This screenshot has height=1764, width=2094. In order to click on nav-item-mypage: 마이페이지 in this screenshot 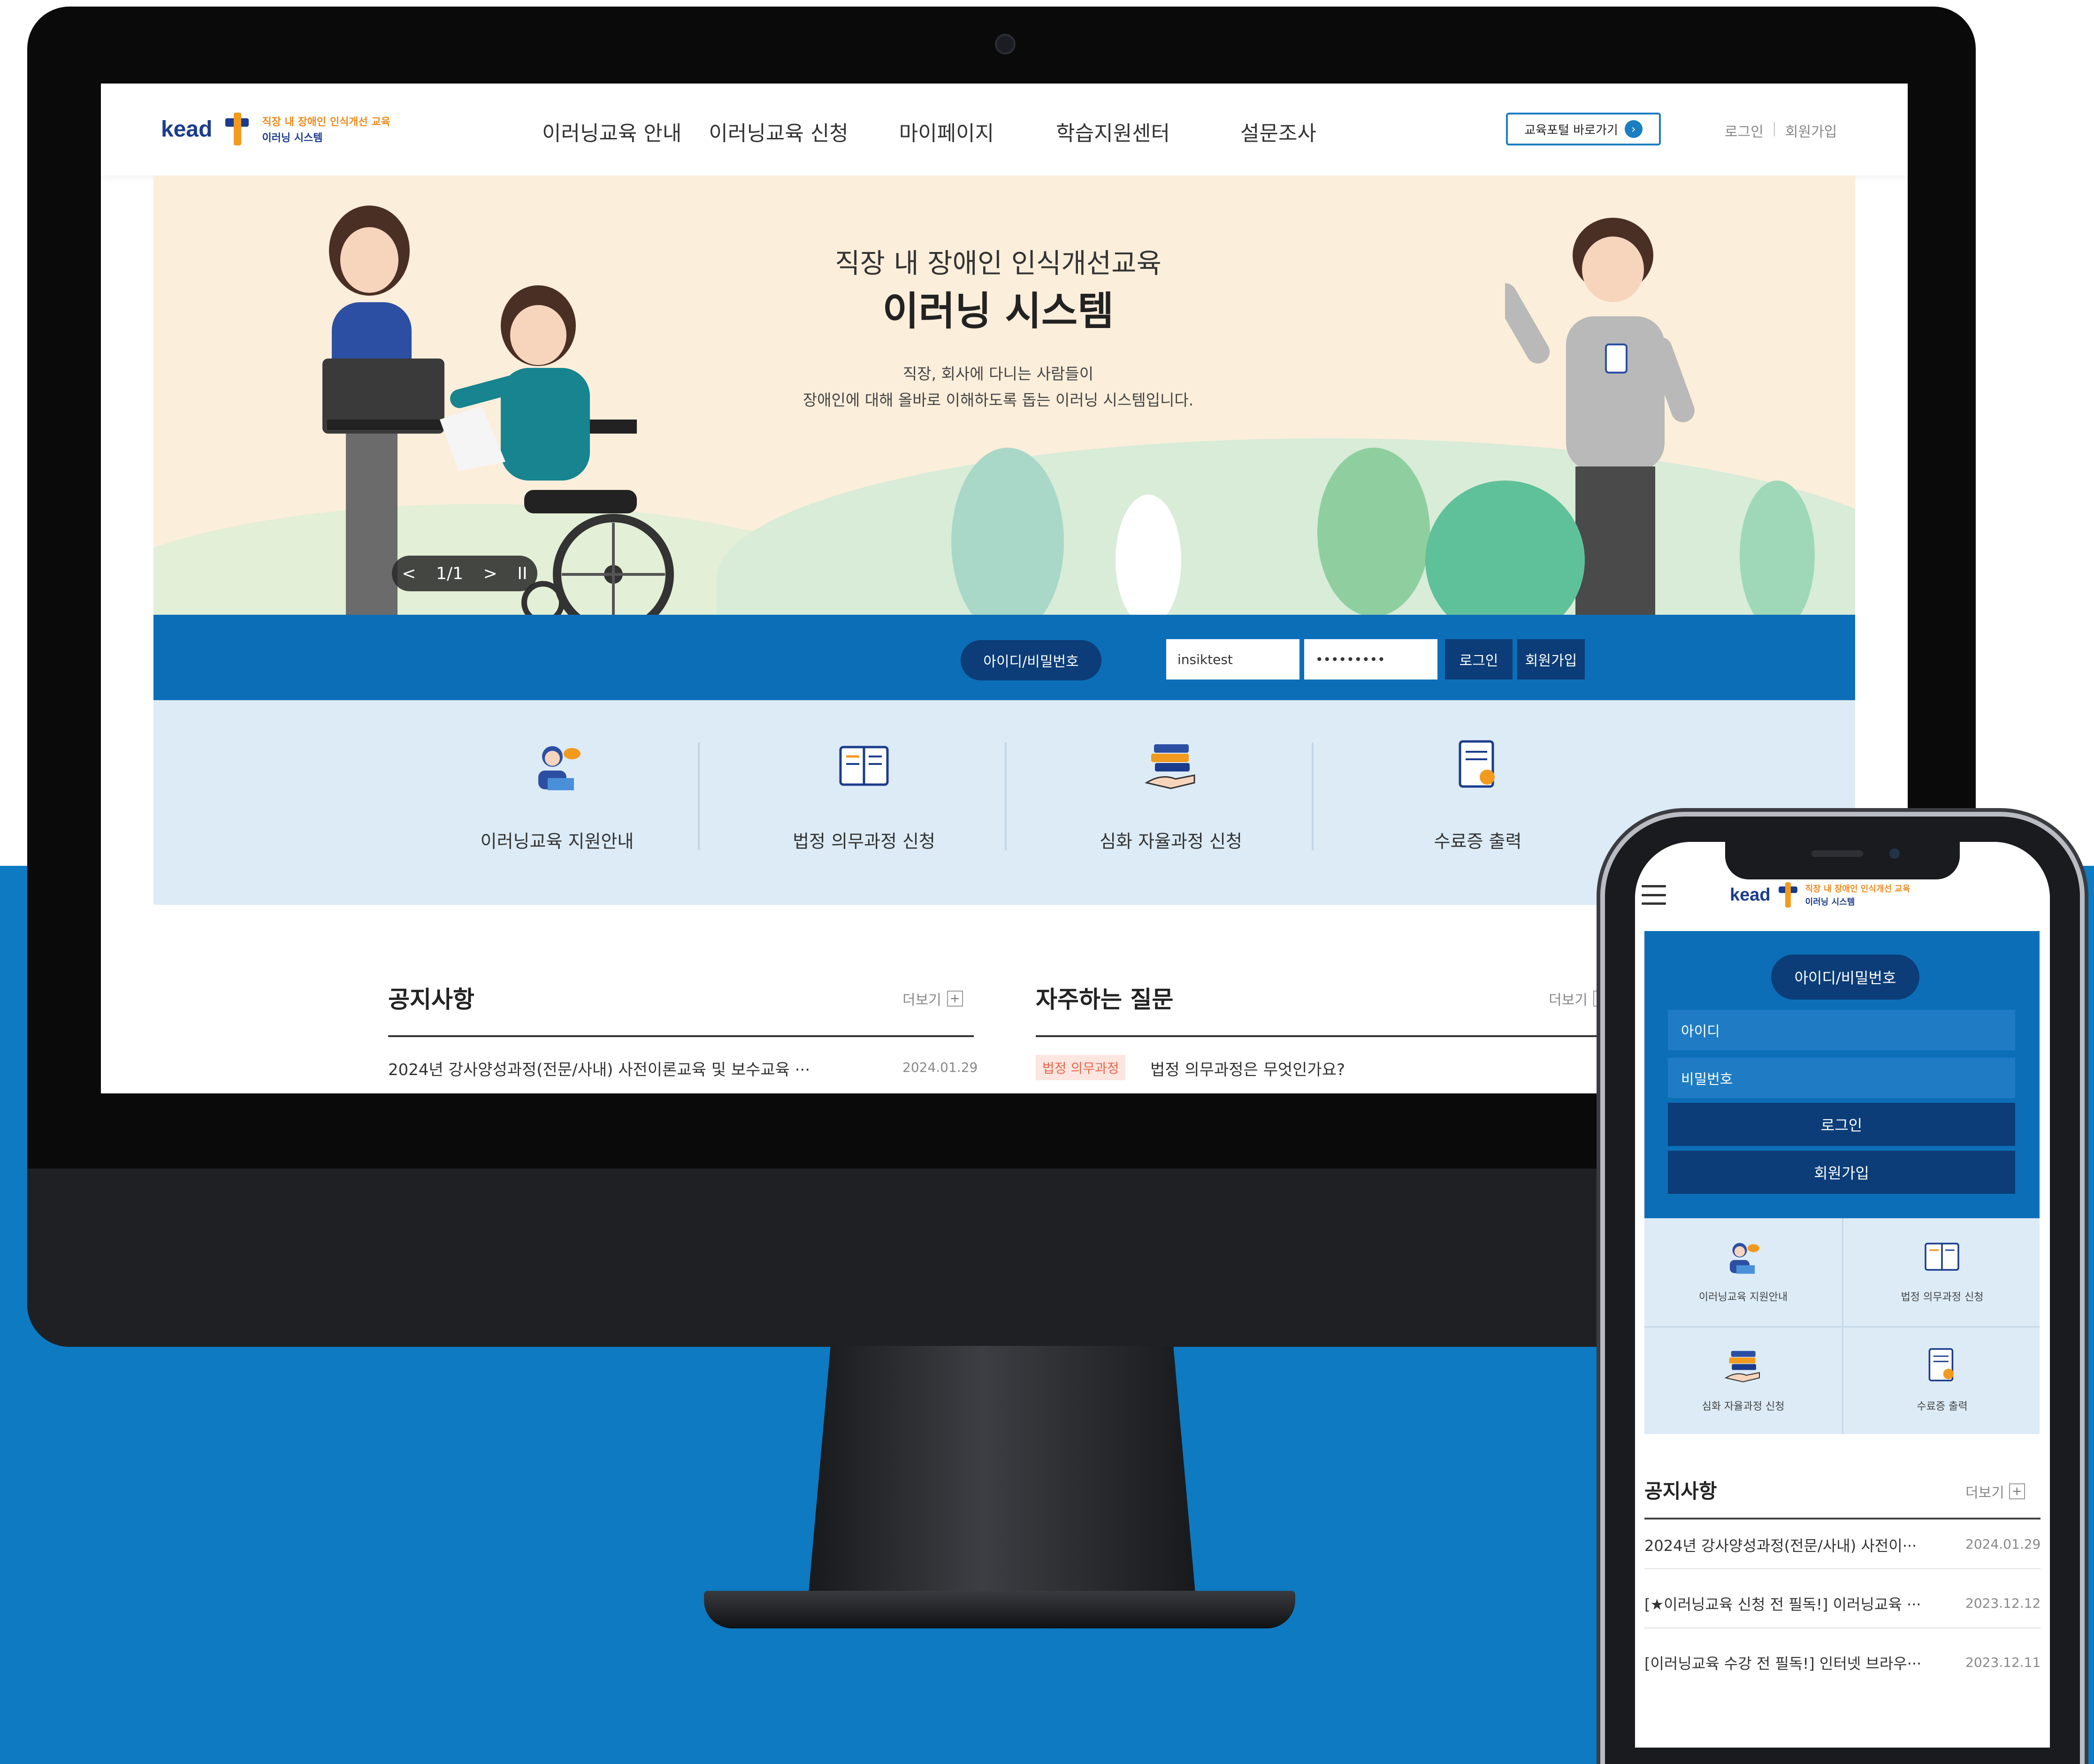, I will do `click(946, 131)`.